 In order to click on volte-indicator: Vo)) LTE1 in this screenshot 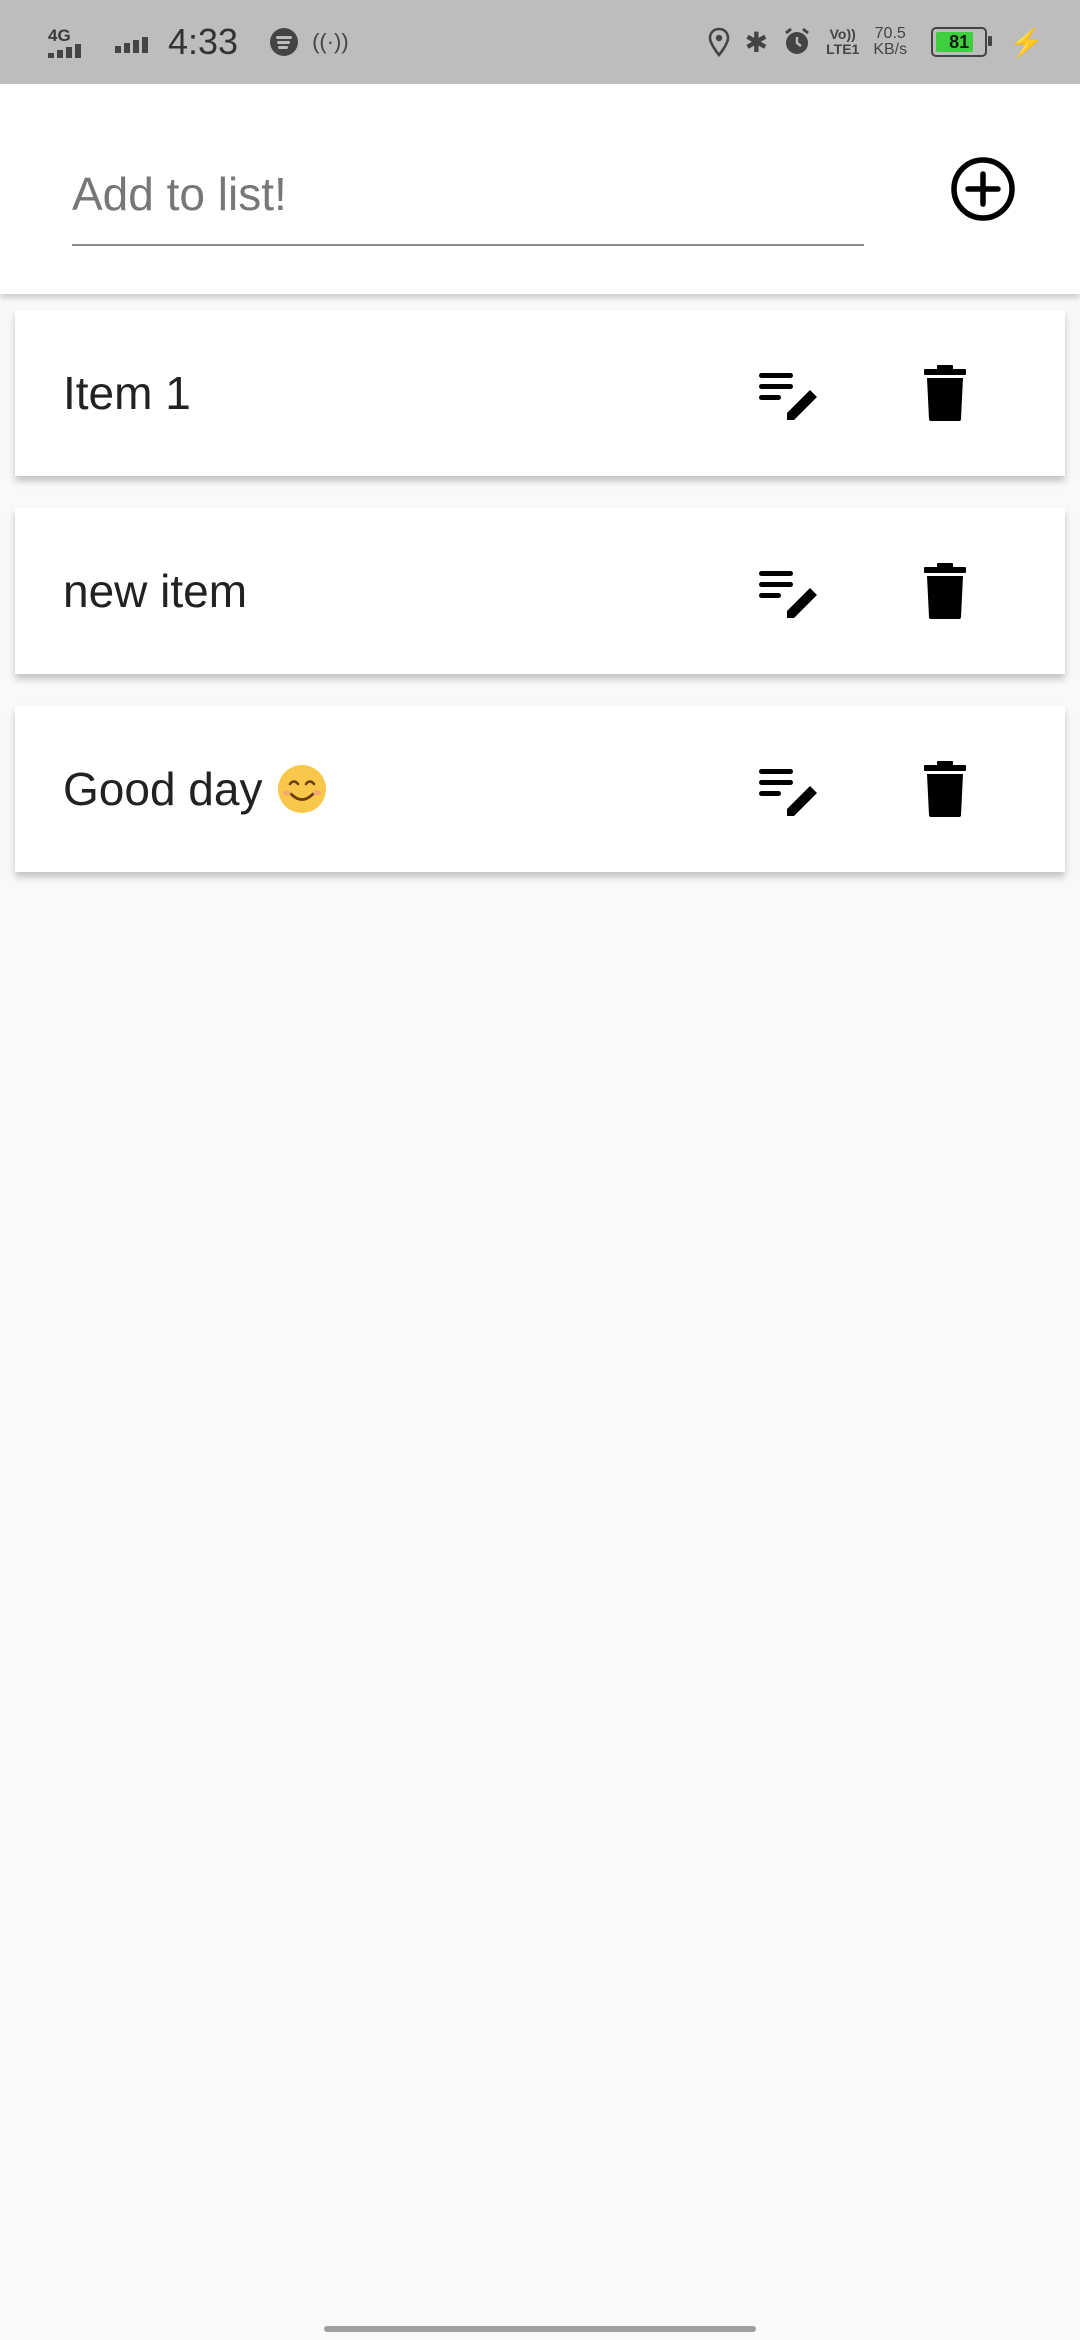, I will do `click(842, 42)`.